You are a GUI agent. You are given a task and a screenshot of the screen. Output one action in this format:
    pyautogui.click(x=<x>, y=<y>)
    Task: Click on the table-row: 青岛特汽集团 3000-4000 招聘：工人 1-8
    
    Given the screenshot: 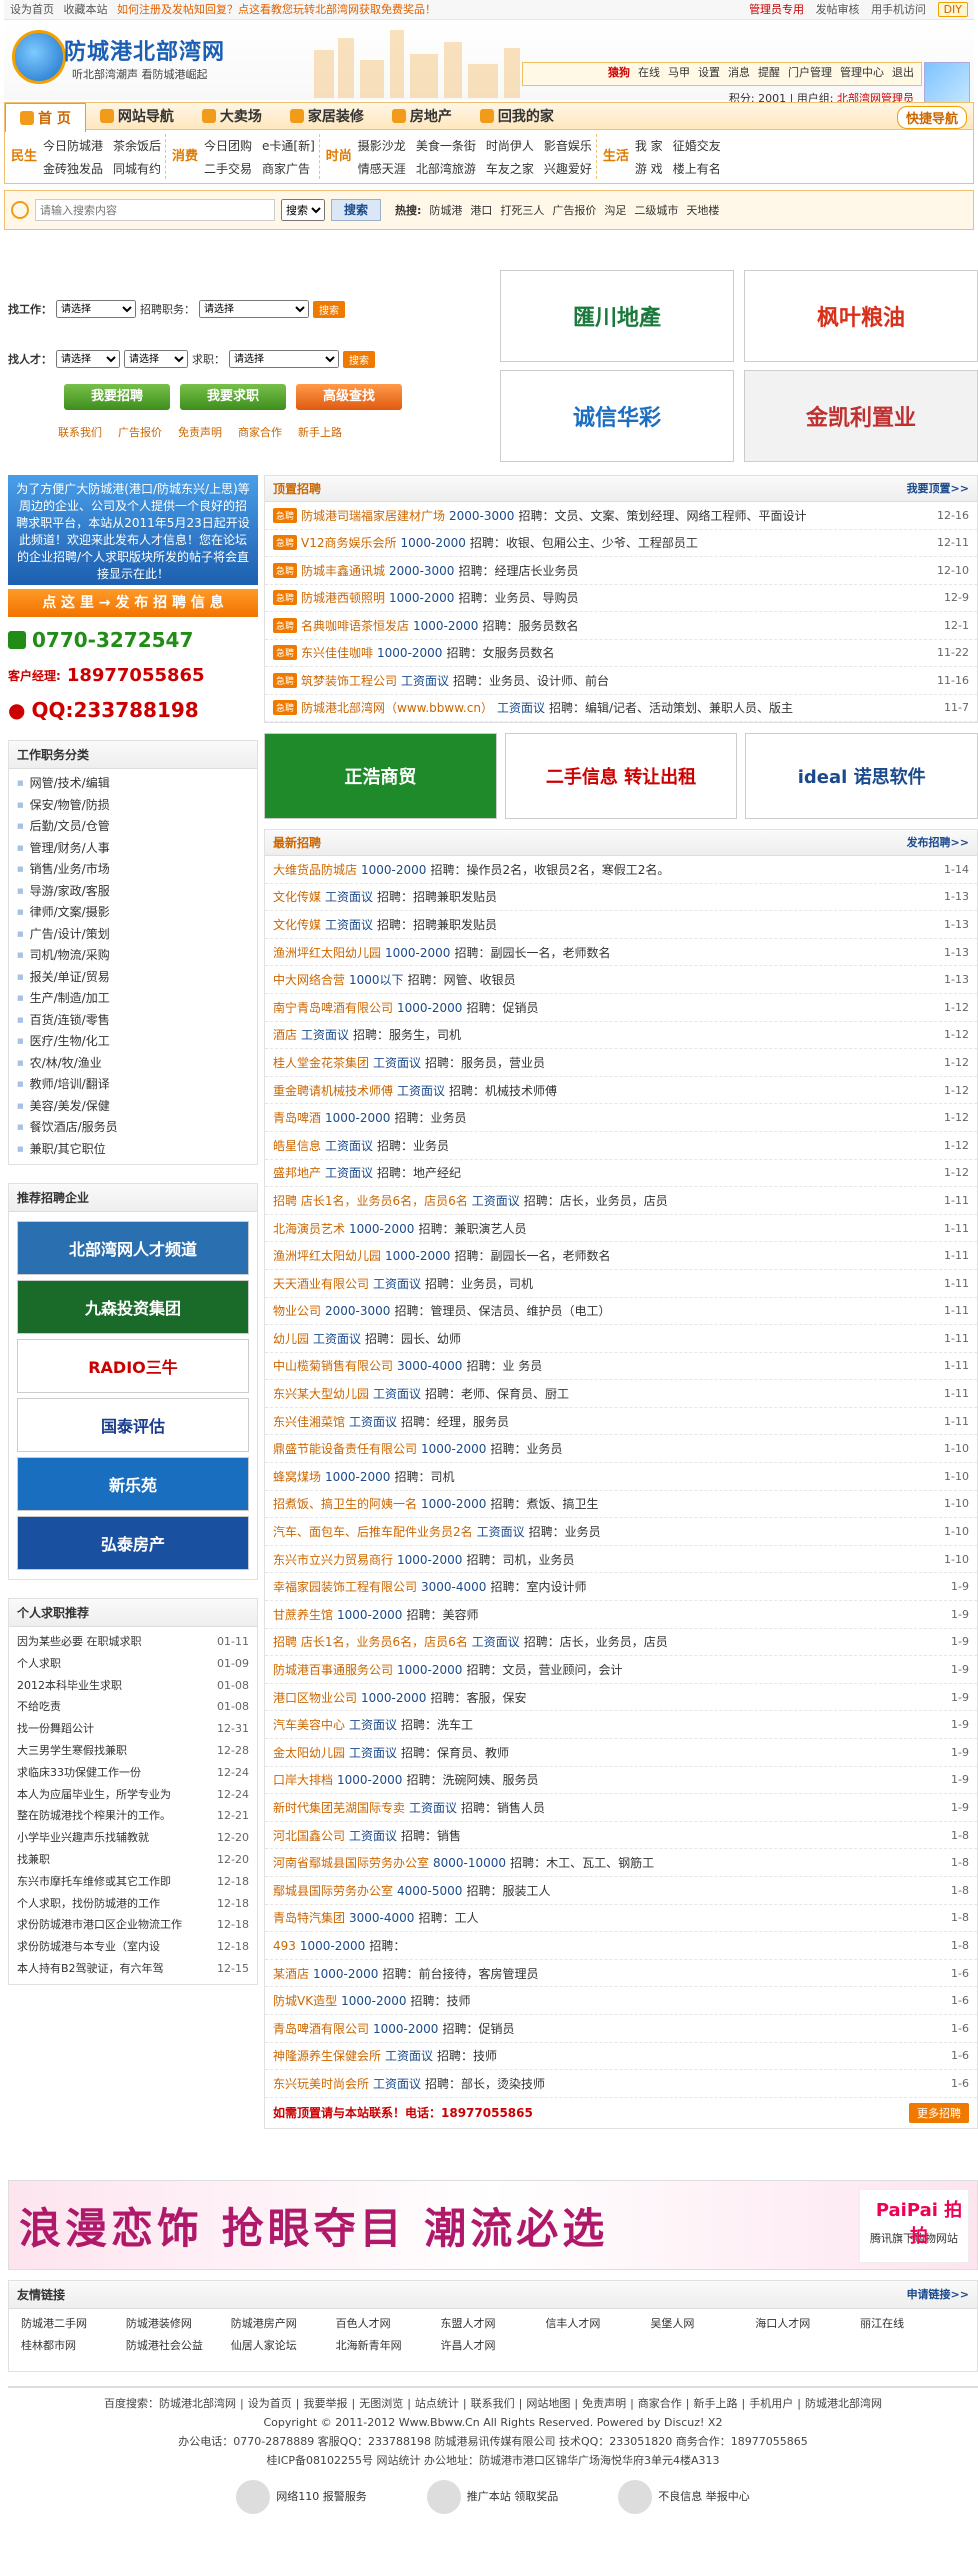 What is the action you would take?
    pyautogui.click(x=621, y=1919)
    